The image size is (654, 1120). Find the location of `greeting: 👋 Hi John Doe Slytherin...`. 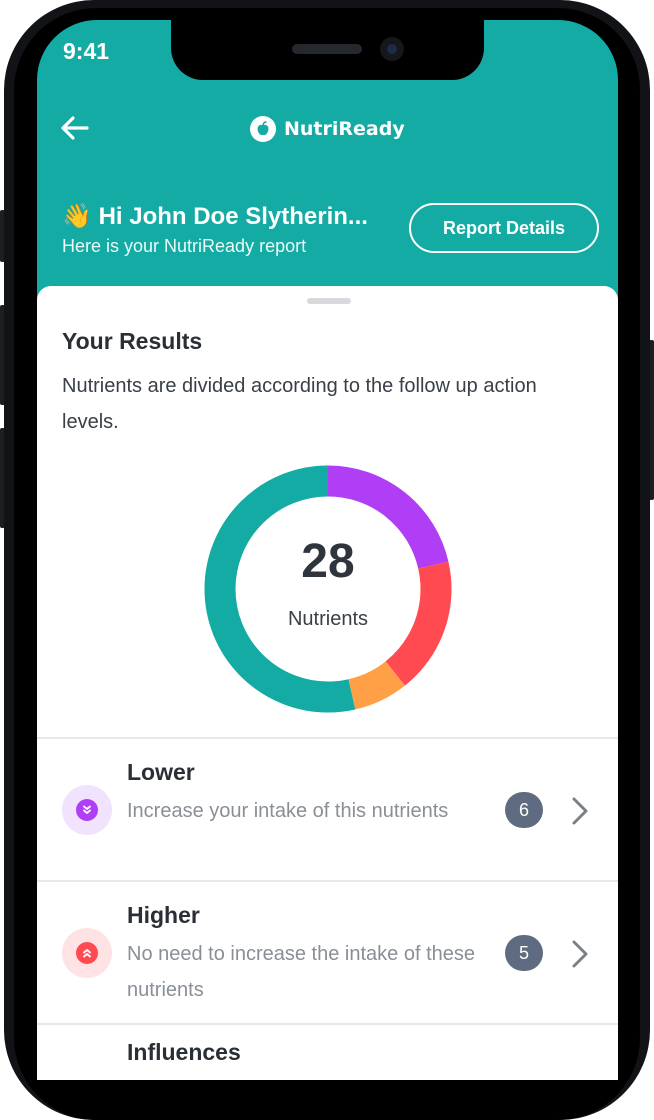

greeting: 👋 Hi John Doe Slytherin... is located at coordinates (215, 216).